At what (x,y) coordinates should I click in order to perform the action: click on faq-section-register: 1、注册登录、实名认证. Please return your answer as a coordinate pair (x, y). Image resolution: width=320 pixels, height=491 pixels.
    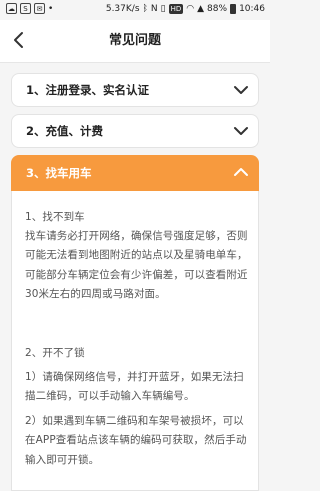
    Looking at the image, I should click on (135, 90).